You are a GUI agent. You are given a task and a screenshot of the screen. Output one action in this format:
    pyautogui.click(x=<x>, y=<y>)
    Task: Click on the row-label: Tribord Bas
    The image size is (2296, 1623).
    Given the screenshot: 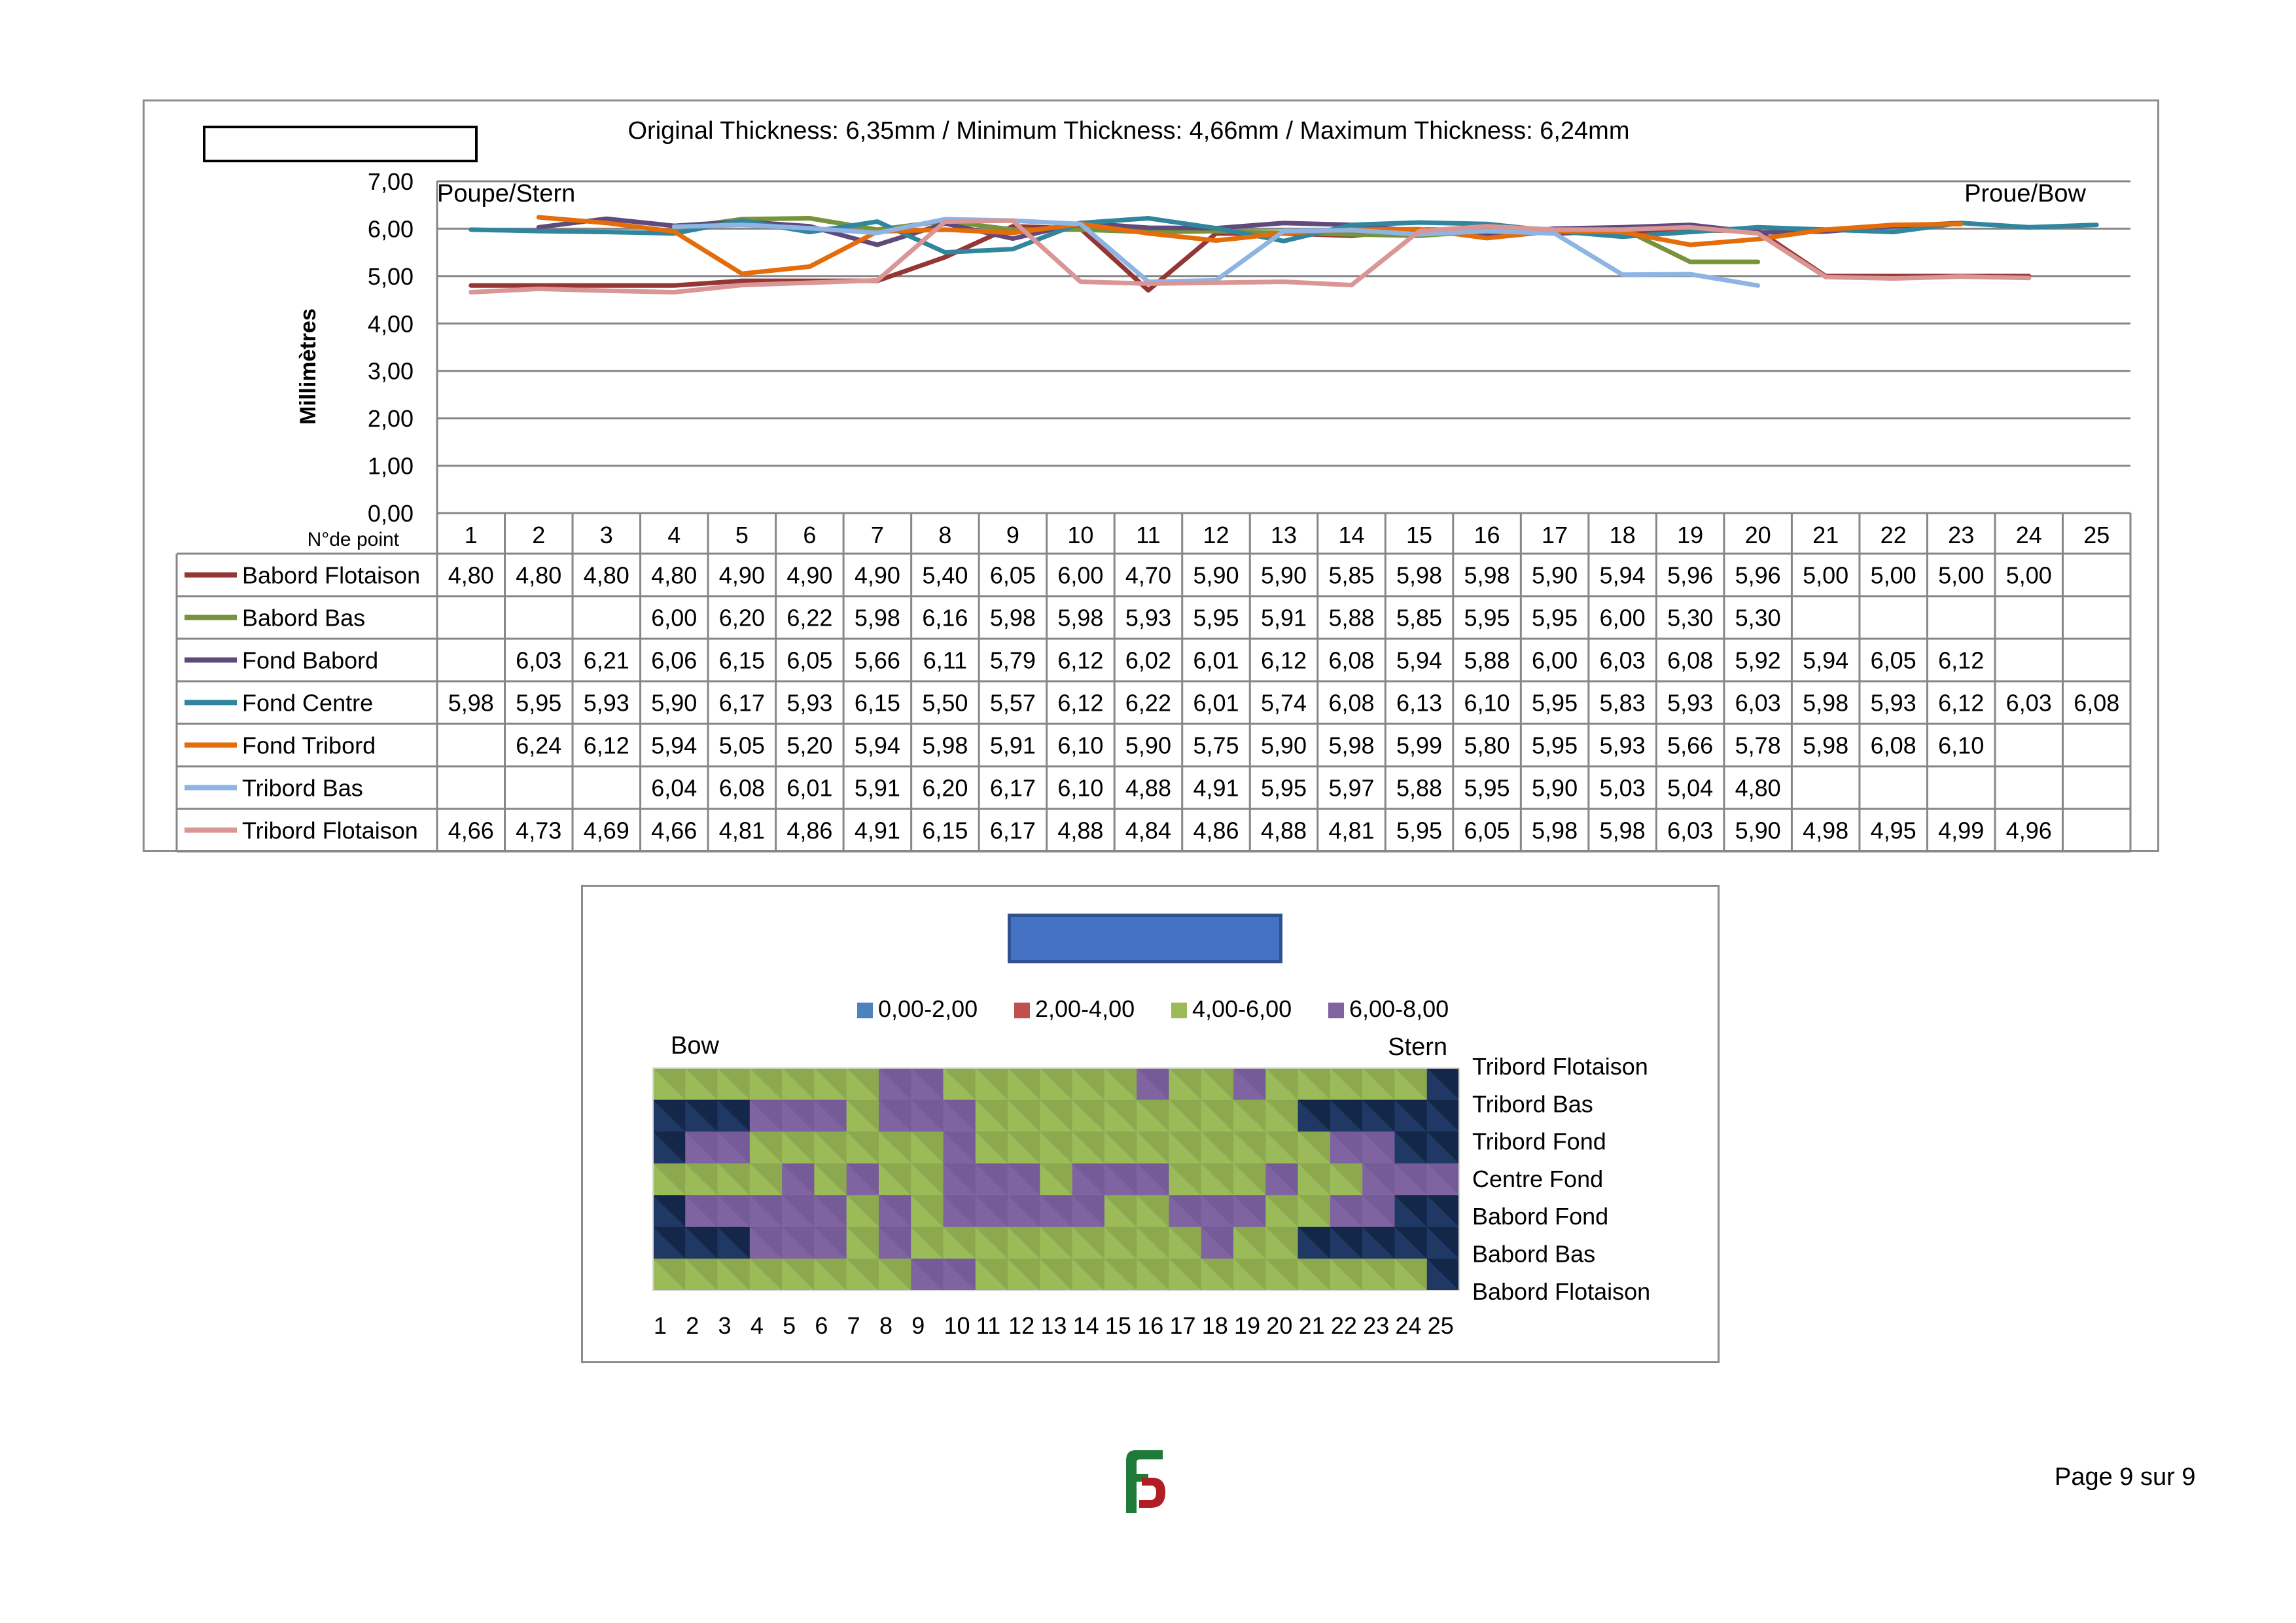 What is the action you would take?
    pyautogui.click(x=1532, y=1103)
    